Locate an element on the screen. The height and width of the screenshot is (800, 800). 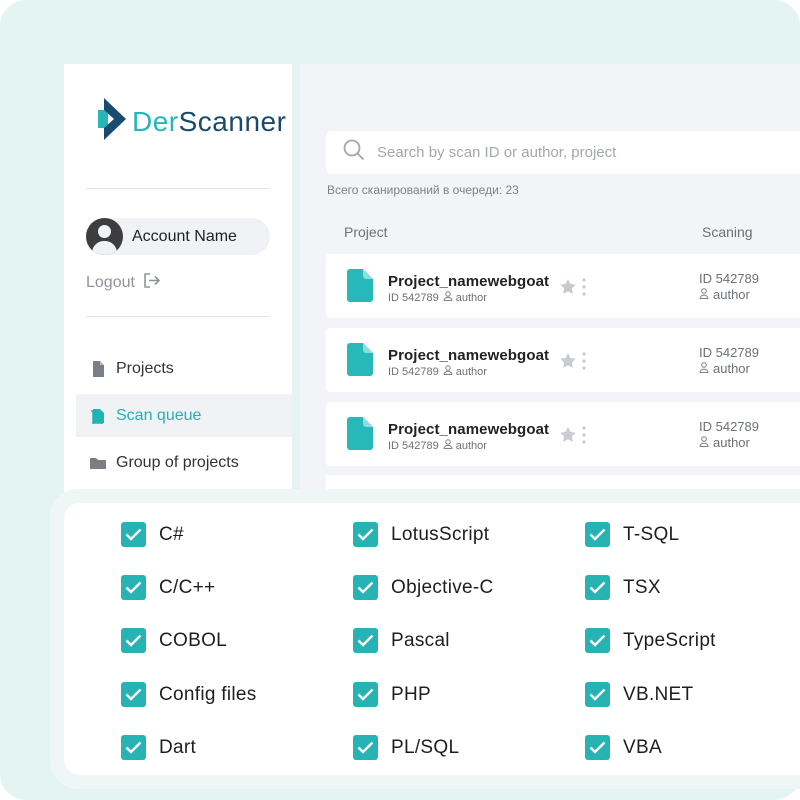
sidebar-item-scan-queue: Scan queue is located at coordinates (184, 415).